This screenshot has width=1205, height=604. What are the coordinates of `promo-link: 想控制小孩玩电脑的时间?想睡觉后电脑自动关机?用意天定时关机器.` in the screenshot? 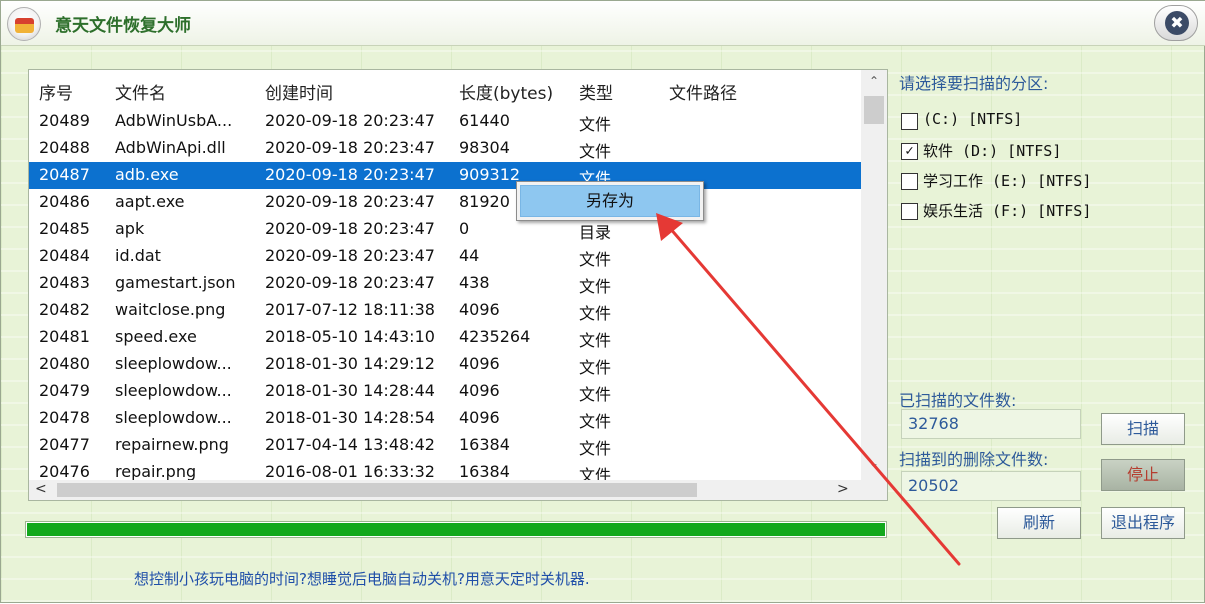 It's located at (362, 578).